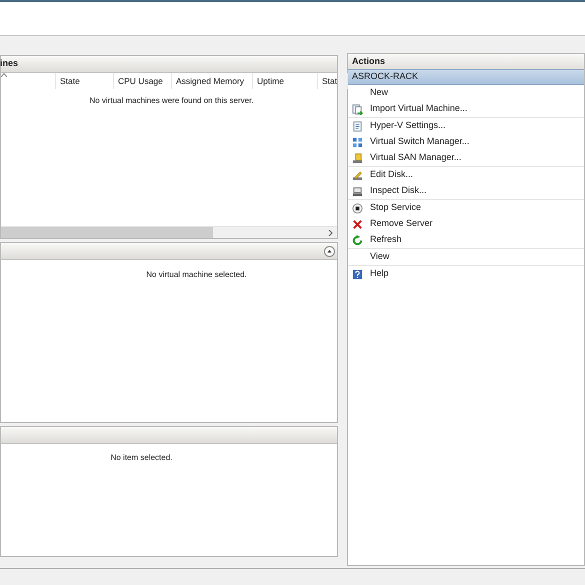 This screenshot has height=585, width=585. I want to click on disk-drive-icon, so click(357, 191).